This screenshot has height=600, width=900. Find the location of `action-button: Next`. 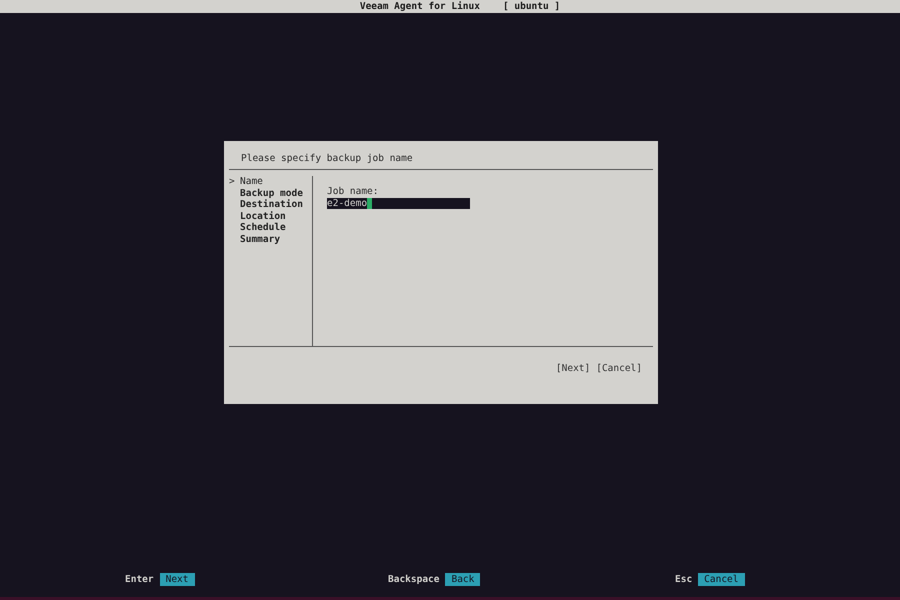

action-button: Next is located at coordinates (177, 579).